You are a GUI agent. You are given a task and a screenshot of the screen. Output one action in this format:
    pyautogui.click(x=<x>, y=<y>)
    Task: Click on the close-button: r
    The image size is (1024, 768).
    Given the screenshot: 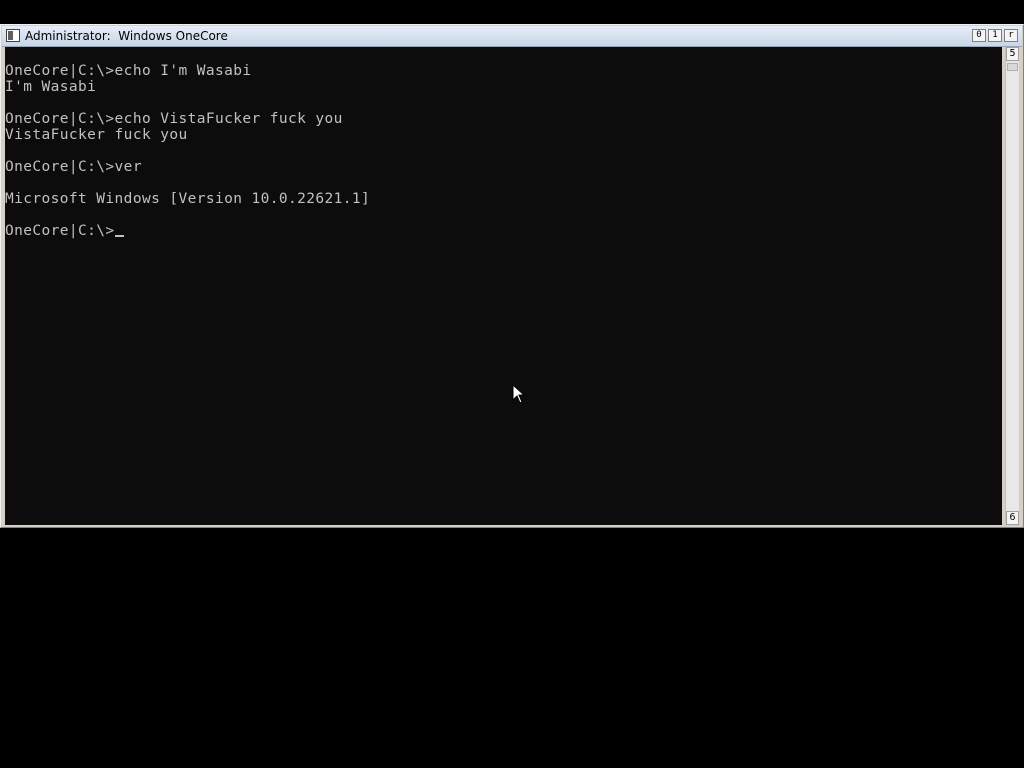 What is the action you would take?
    pyautogui.click(x=1011, y=35)
    